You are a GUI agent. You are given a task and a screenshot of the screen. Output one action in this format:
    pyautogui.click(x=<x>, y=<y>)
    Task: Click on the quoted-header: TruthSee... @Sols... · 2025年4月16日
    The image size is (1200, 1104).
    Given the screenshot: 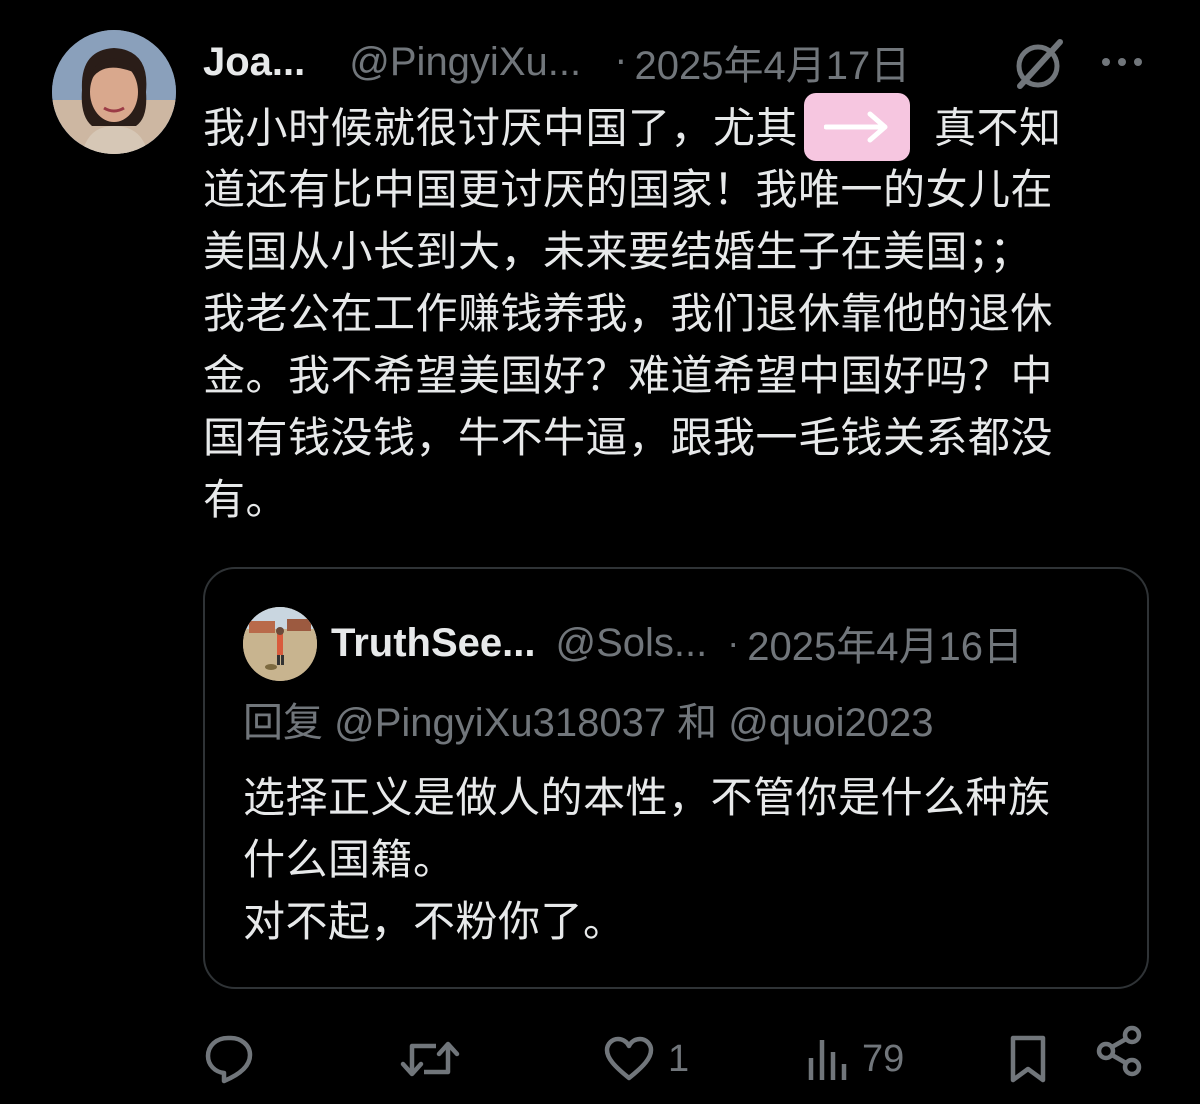 What is the action you would take?
    pyautogui.click(x=677, y=643)
    